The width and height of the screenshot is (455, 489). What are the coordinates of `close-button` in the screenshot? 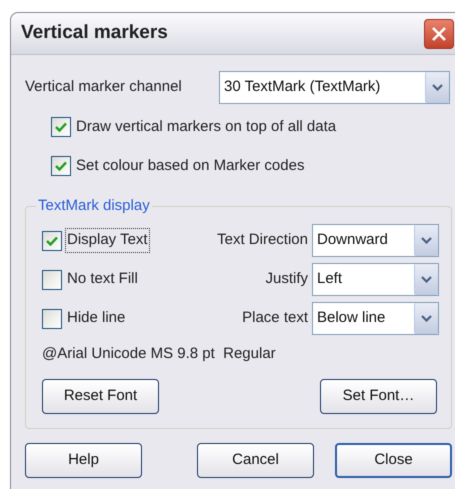 It's located at (439, 33).